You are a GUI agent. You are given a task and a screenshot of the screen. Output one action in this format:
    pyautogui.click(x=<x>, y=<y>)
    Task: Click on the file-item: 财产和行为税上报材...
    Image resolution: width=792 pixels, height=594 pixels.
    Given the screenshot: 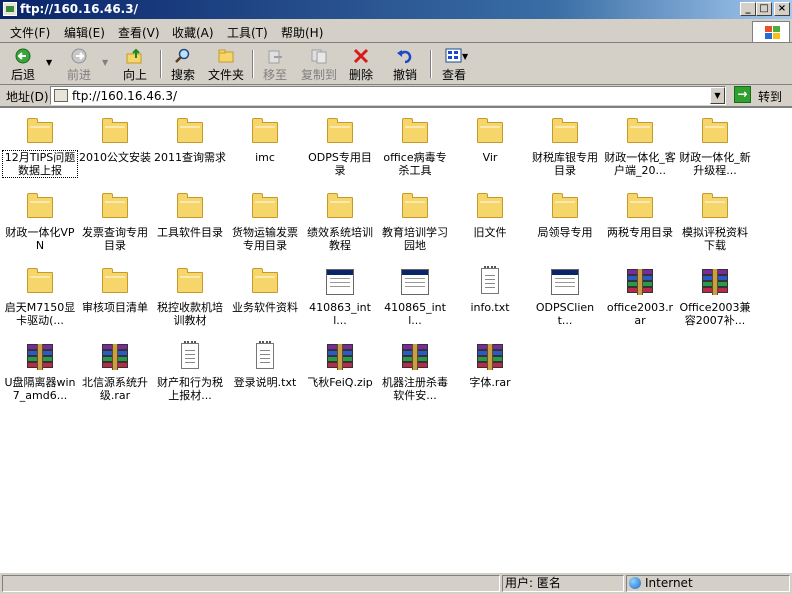 What is the action you would take?
    pyautogui.click(x=190, y=371)
    